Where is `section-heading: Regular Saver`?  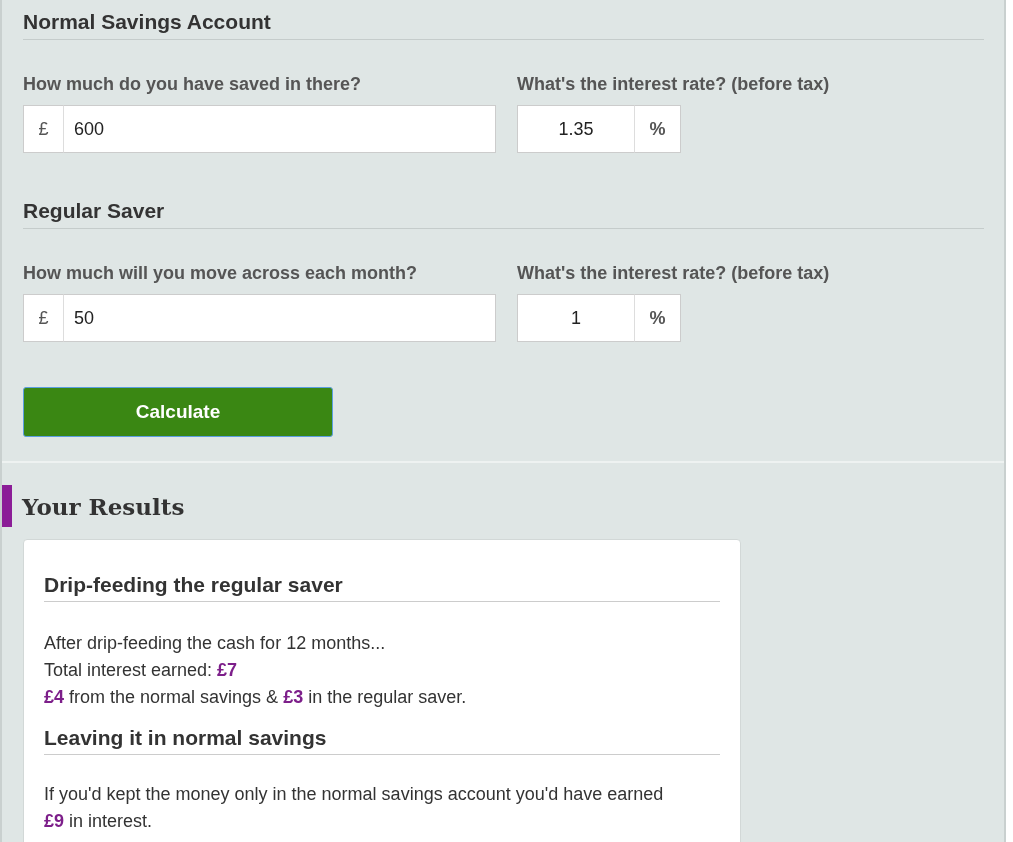
section-heading: Regular Saver is located at coordinates (503, 214).